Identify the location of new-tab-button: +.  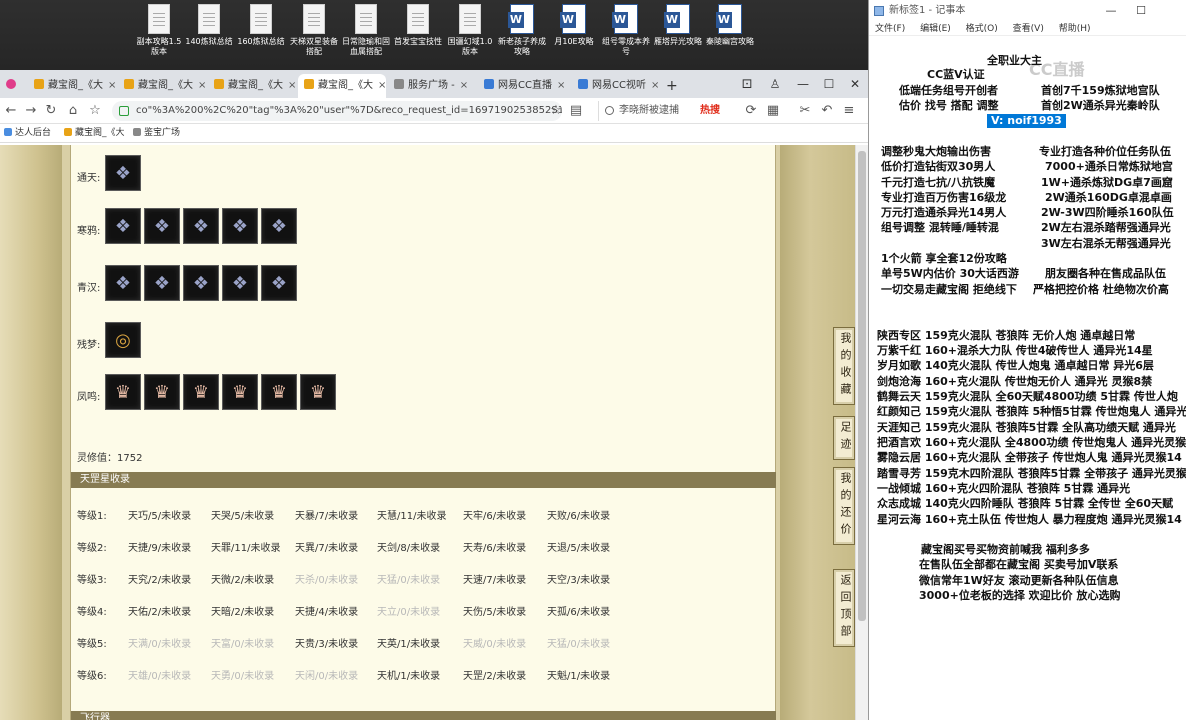
(672, 86).